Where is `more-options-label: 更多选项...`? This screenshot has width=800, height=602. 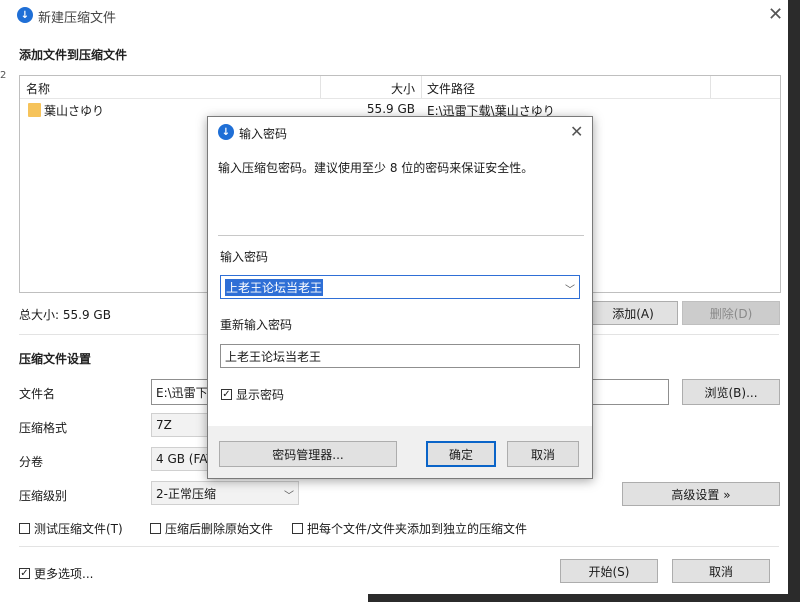
more-options-label: 更多选项... is located at coordinates (64, 574).